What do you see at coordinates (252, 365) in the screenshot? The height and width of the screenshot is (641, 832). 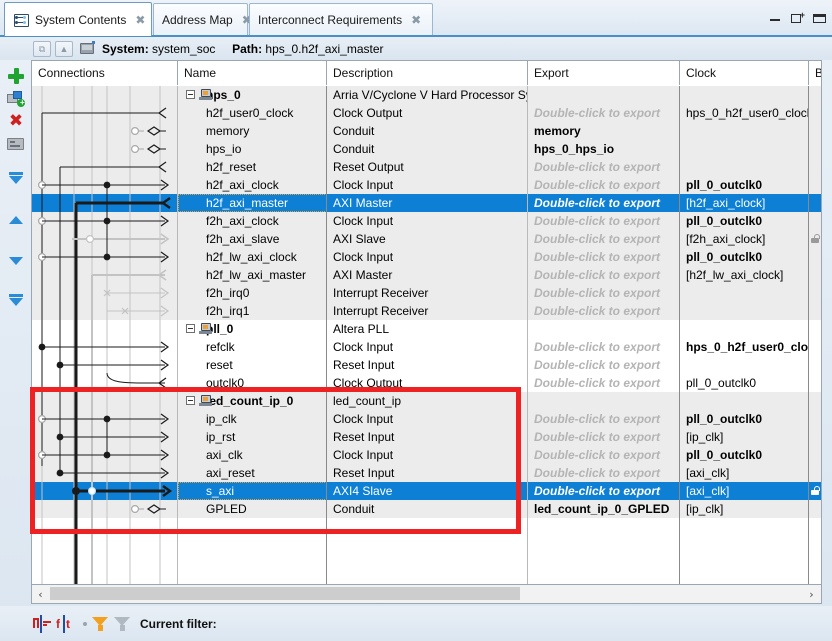 I see `name-cell: reset` at bounding box center [252, 365].